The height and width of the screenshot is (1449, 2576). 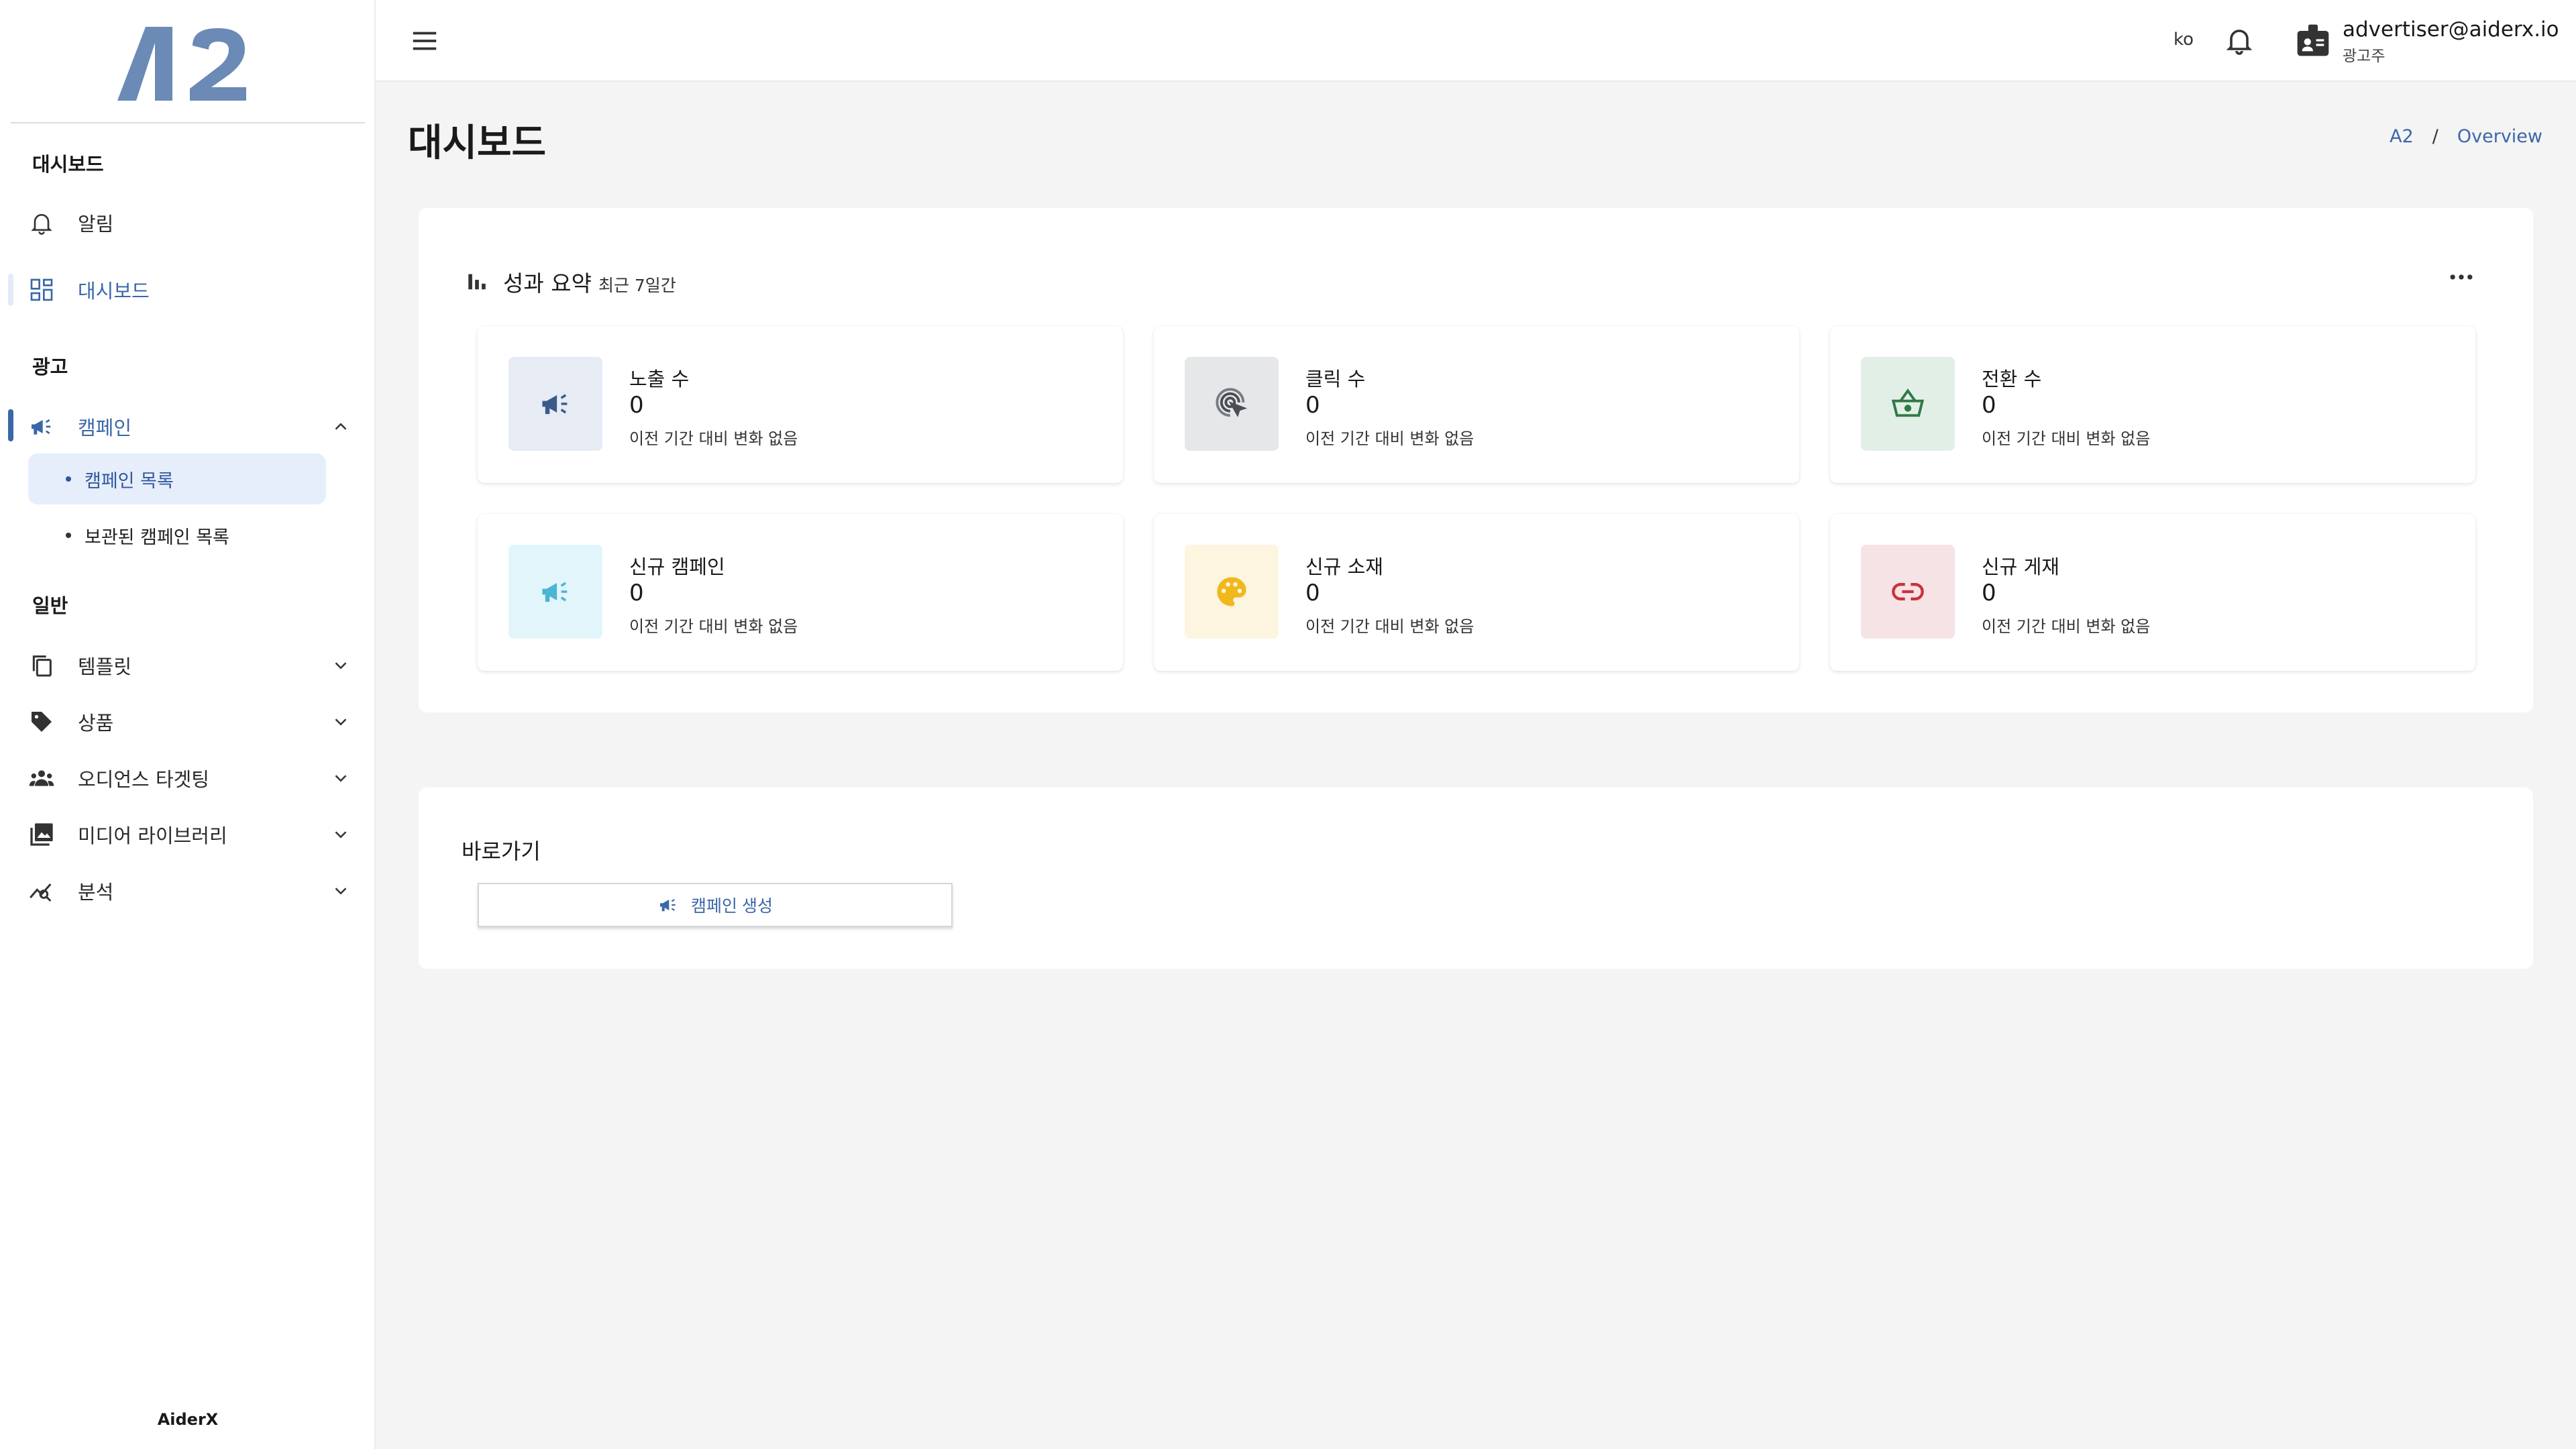 I want to click on sidebar-item-label: 오디언스 타겟팅, so click(x=143, y=779).